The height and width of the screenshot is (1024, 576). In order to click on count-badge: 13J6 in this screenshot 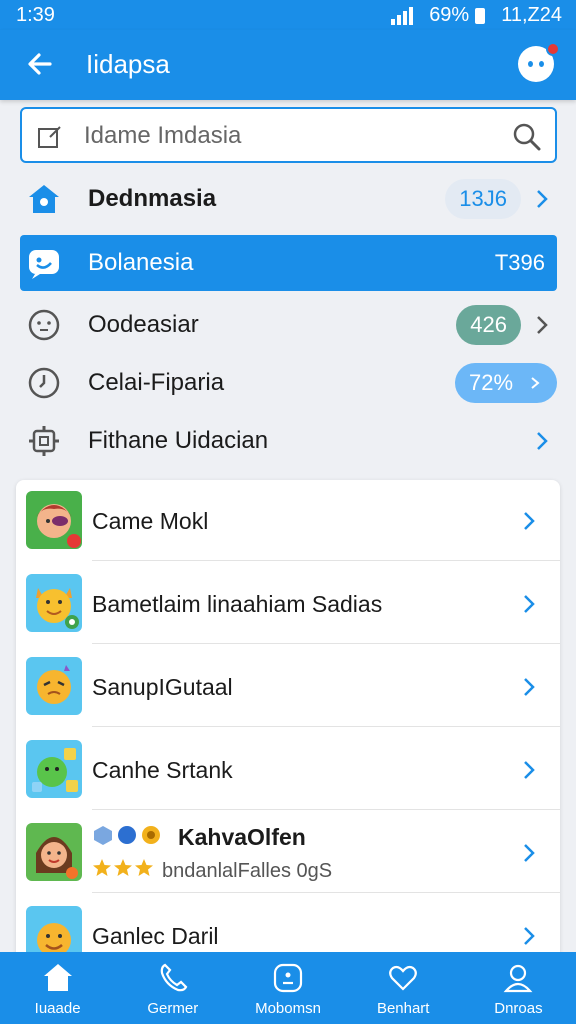, I will do `click(483, 199)`.